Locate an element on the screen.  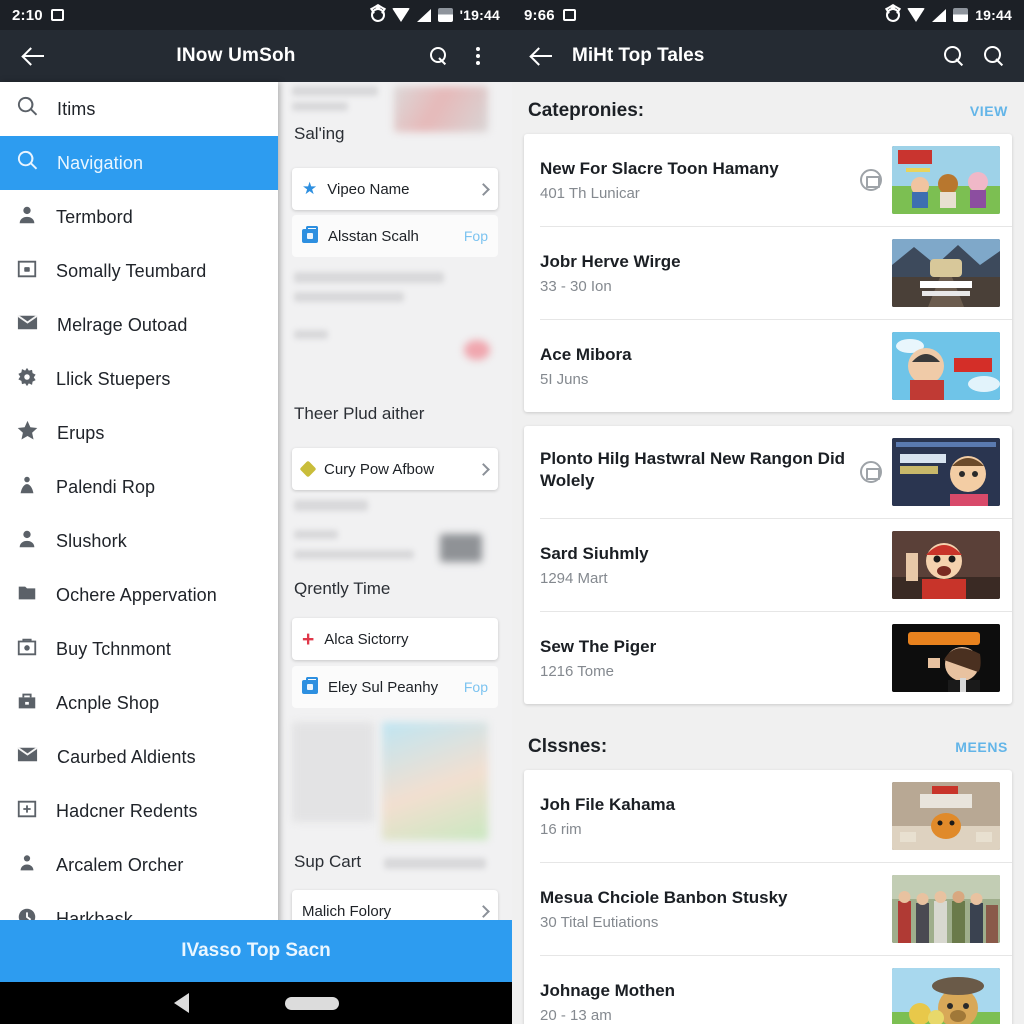
sidebar-item-caurbed-aldients: Caurbed Aldients is located at coordinates (139, 757).